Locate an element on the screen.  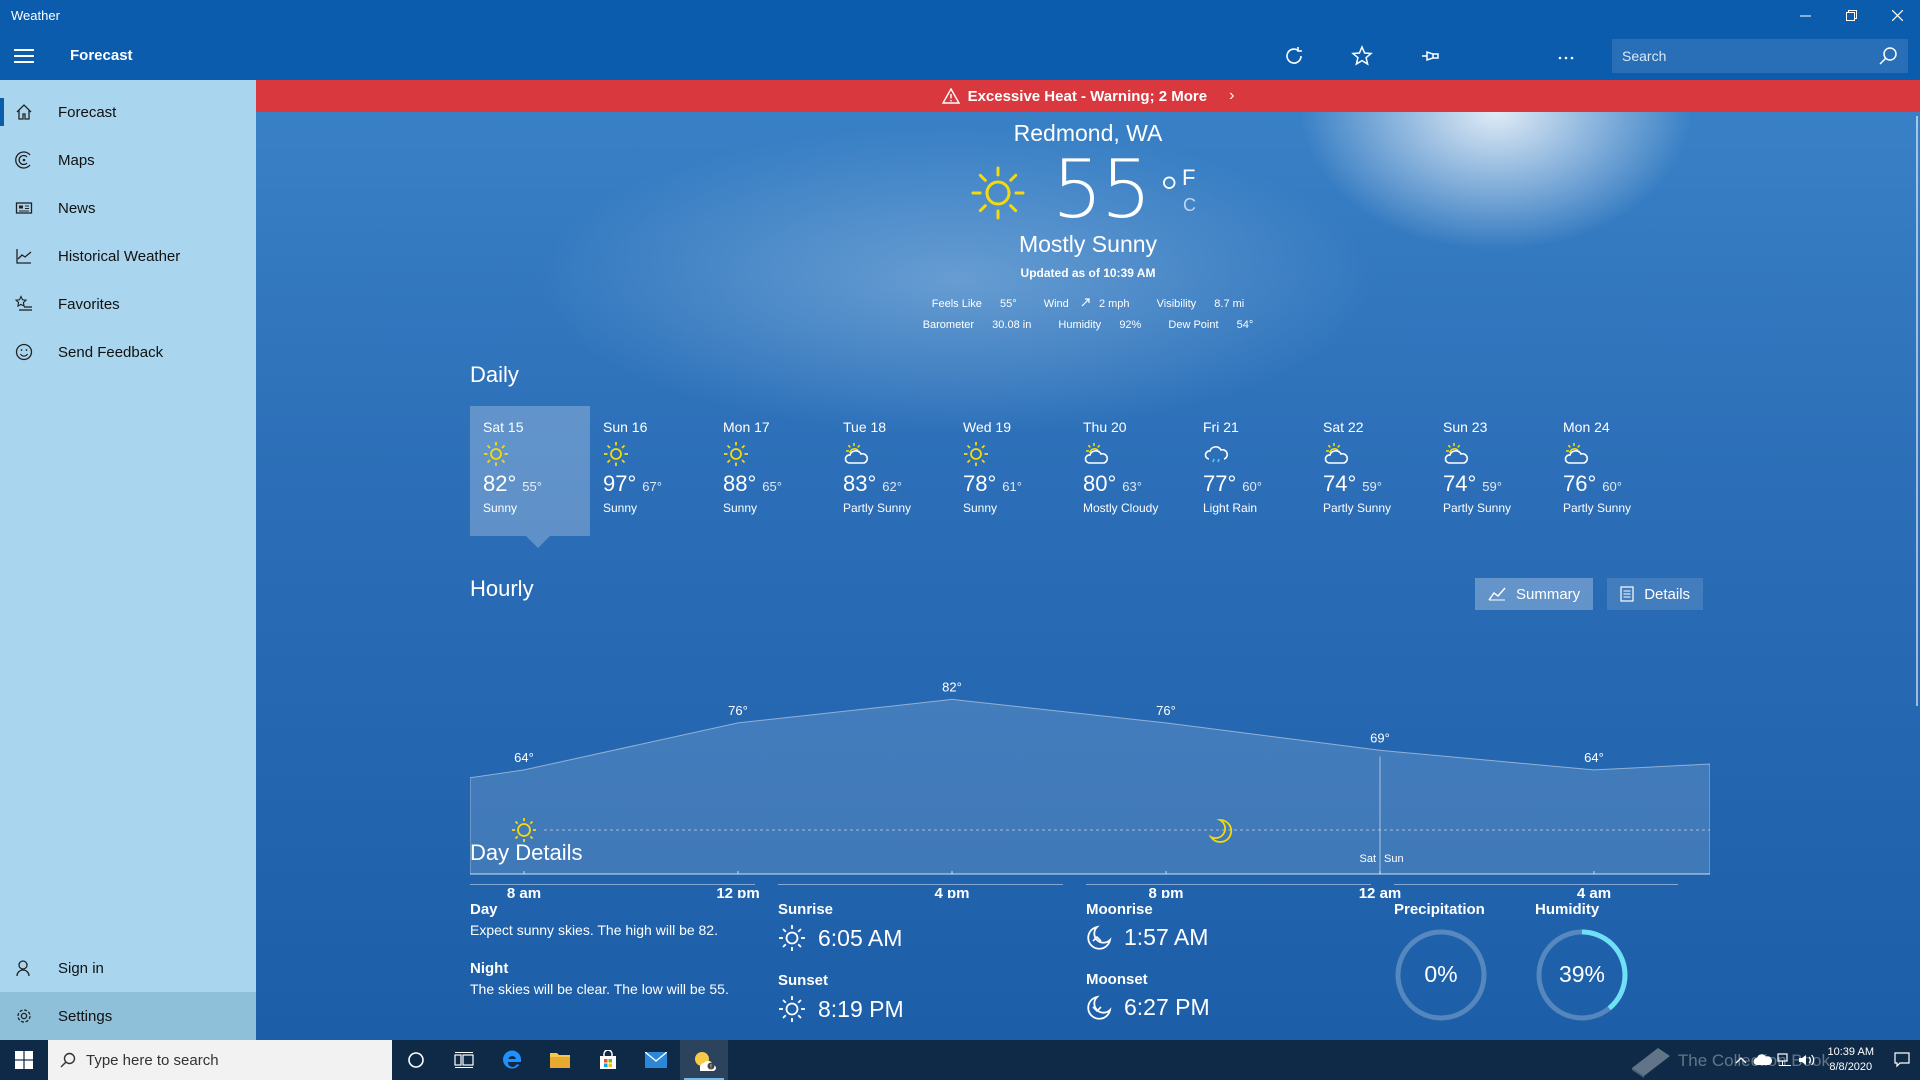
star-icon is located at coordinates (1362, 55).